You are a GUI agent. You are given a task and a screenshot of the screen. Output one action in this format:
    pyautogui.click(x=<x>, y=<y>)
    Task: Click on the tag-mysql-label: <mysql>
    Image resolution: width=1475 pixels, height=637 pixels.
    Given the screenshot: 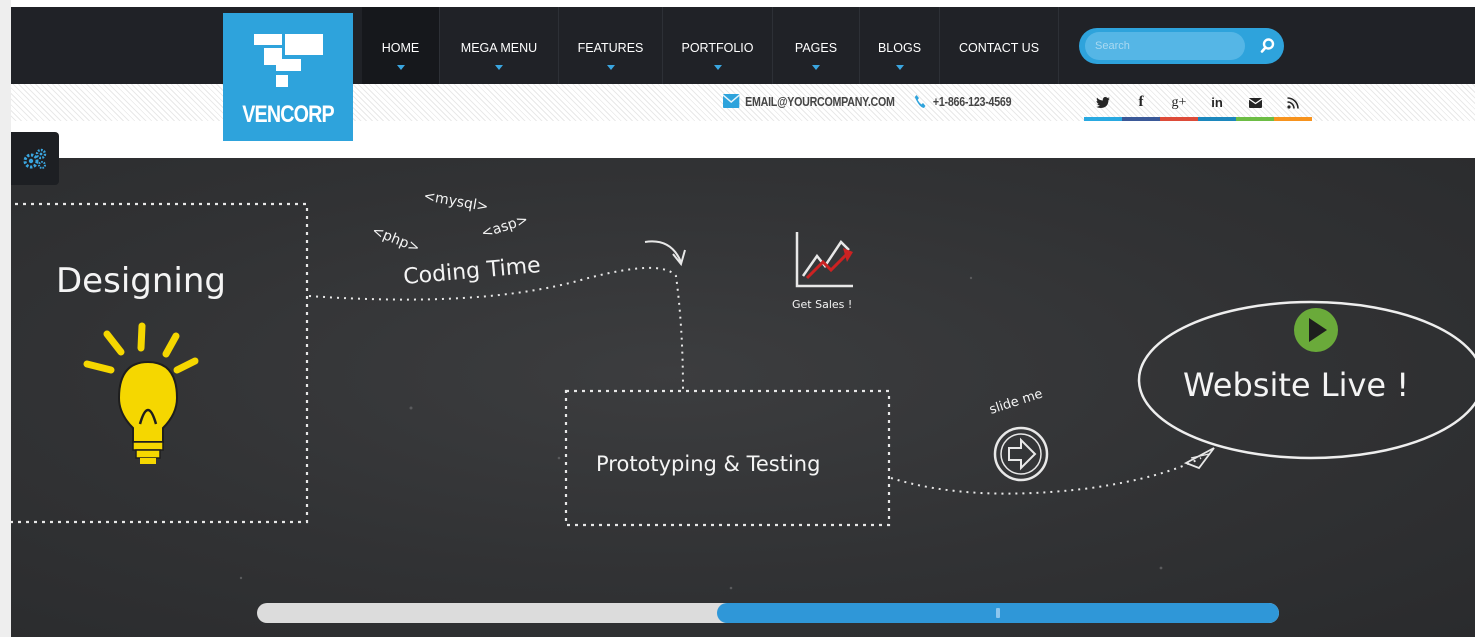 What is the action you would take?
    pyautogui.click(x=455, y=201)
    